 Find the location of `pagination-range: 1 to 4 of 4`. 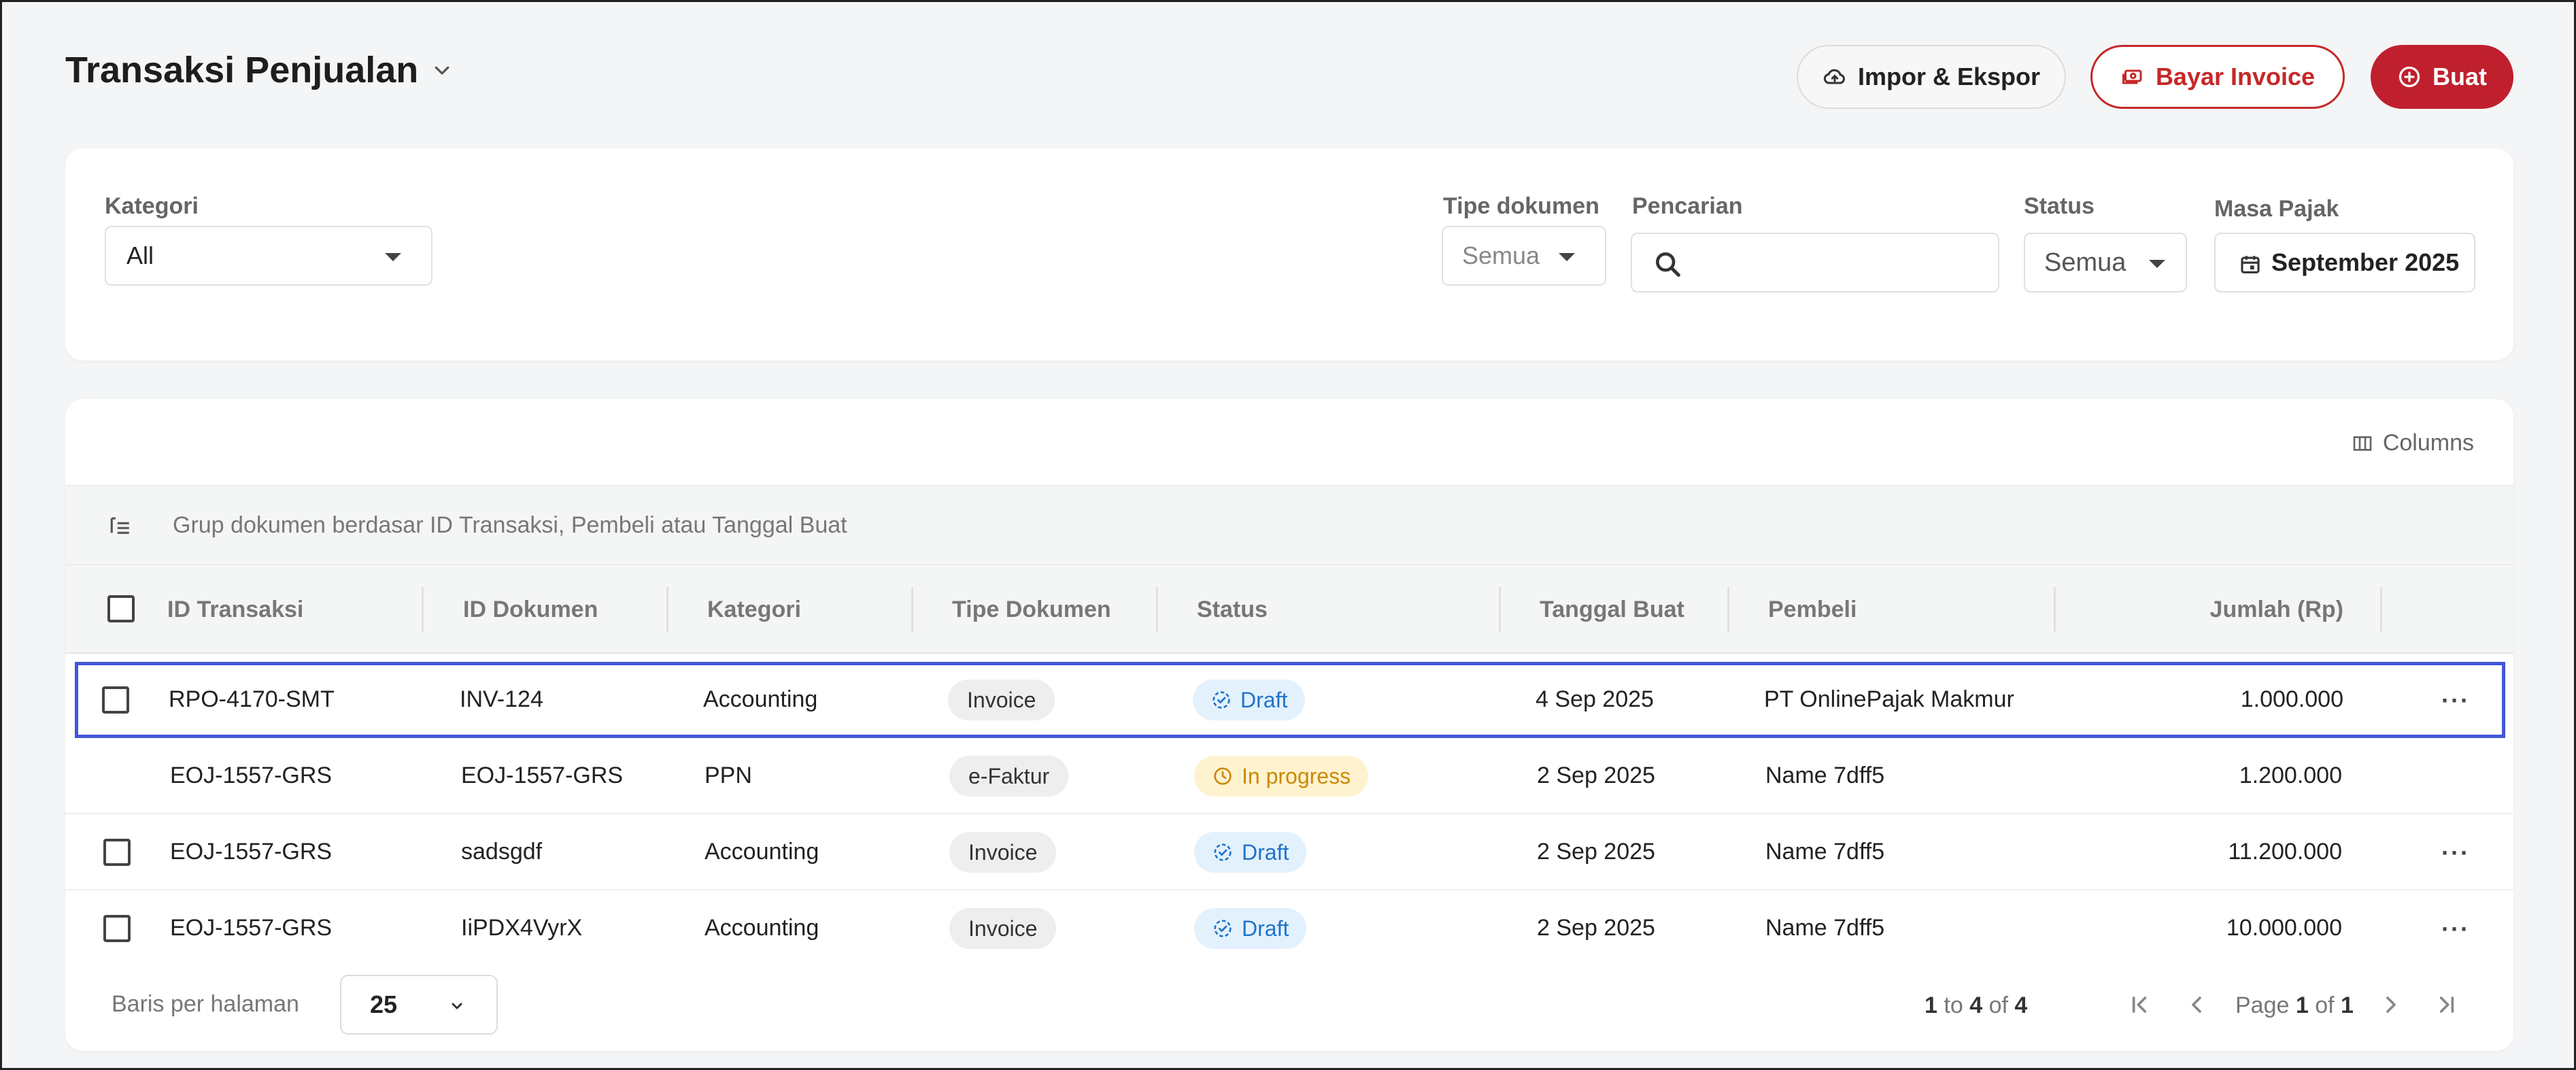

pagination-range: 1 to 4 of 4 is located at coordinates (1976, 1006).